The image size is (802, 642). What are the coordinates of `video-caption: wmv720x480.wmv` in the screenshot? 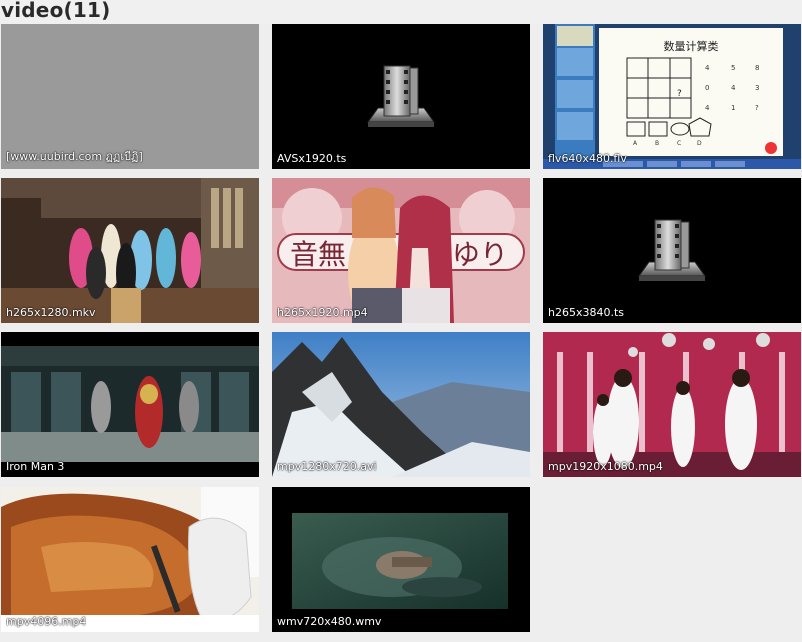 It's located at (329, 621).